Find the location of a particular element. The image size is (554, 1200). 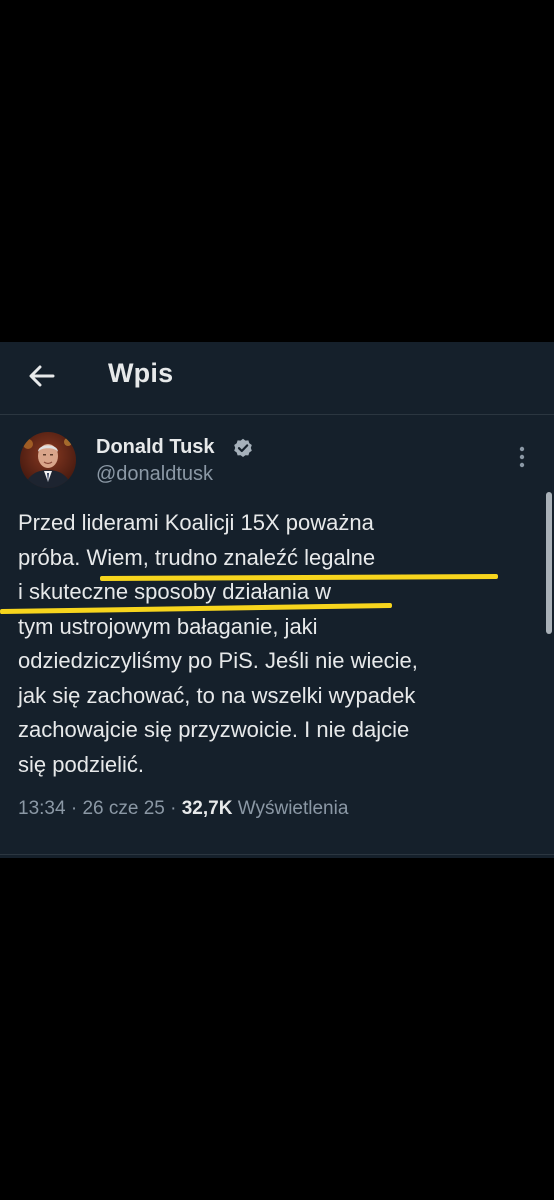

top-app-bar: Wpis is located at coordinates (277, 378).